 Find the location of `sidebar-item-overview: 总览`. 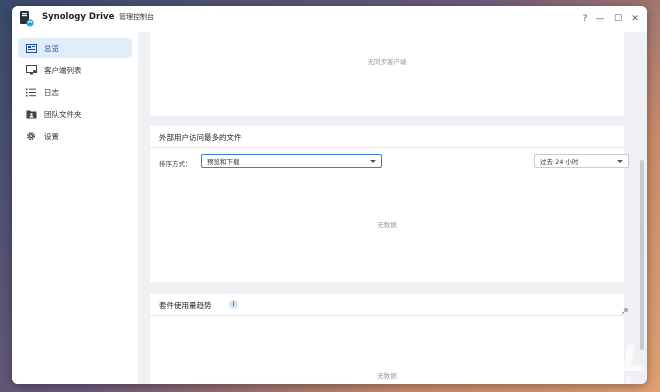

sidebar-item-overview: 总览 is located at coordinates (75, 48).